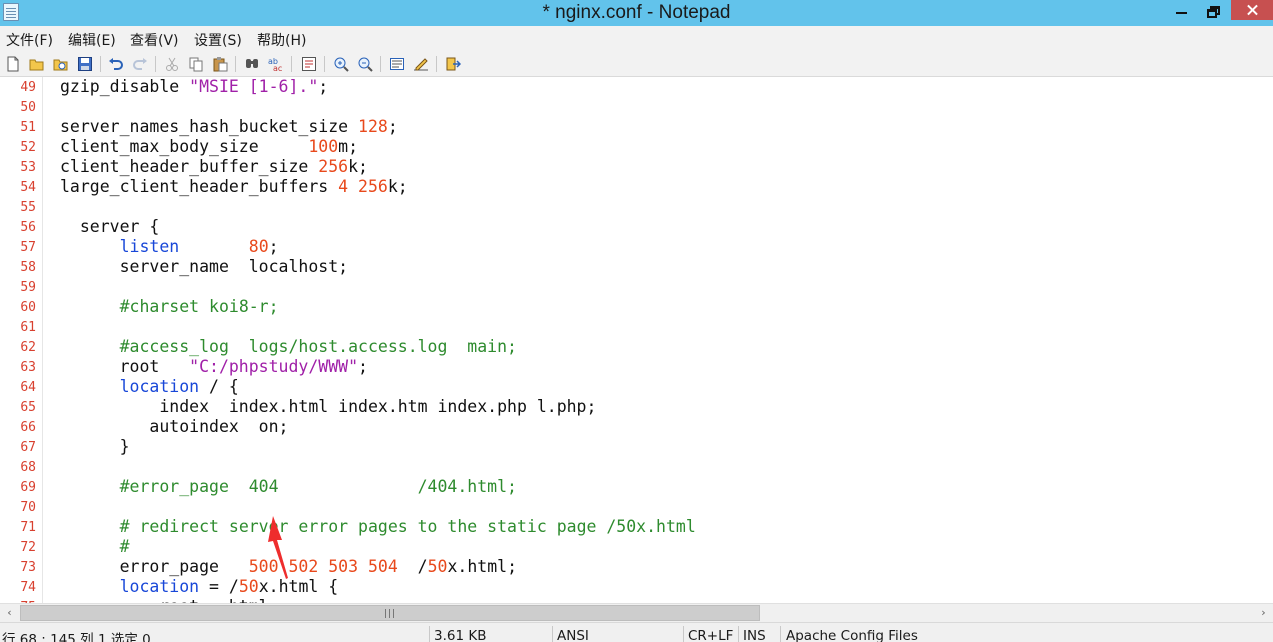 Image resolution: width=1273 pixels, height=642 pixels. Describe the element at coordinates (28, 267) in the screenshot. I see `line-number: 58` at that location.